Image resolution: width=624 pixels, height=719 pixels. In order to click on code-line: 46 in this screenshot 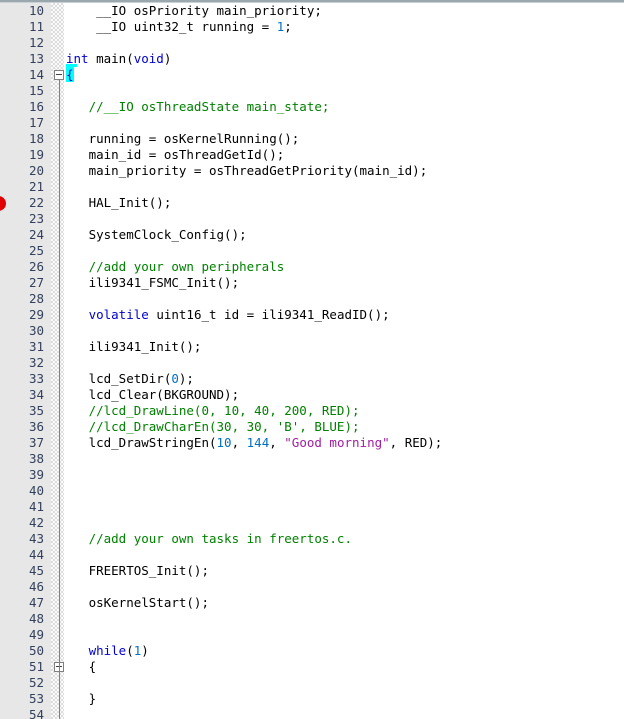, I will do `click(312, 587)`.